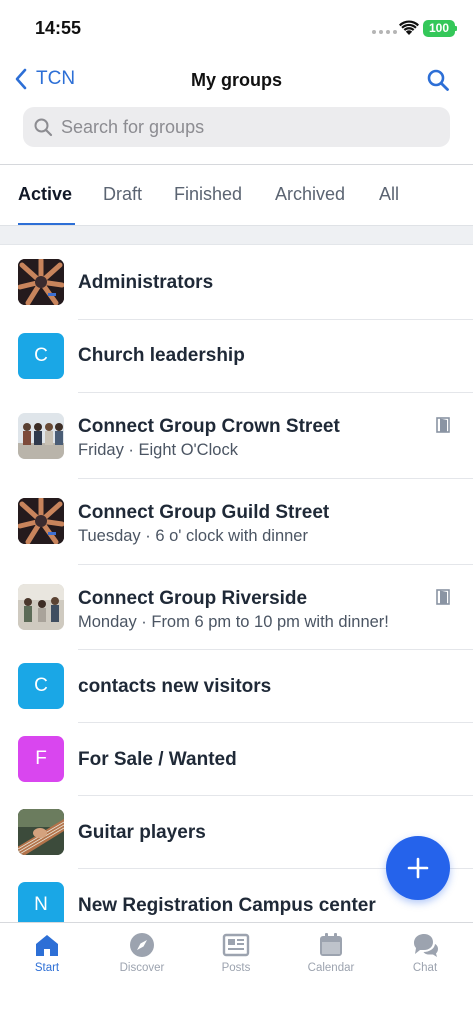  I want to click on group-row: F For Sale / Wanted, so click(236, 759).